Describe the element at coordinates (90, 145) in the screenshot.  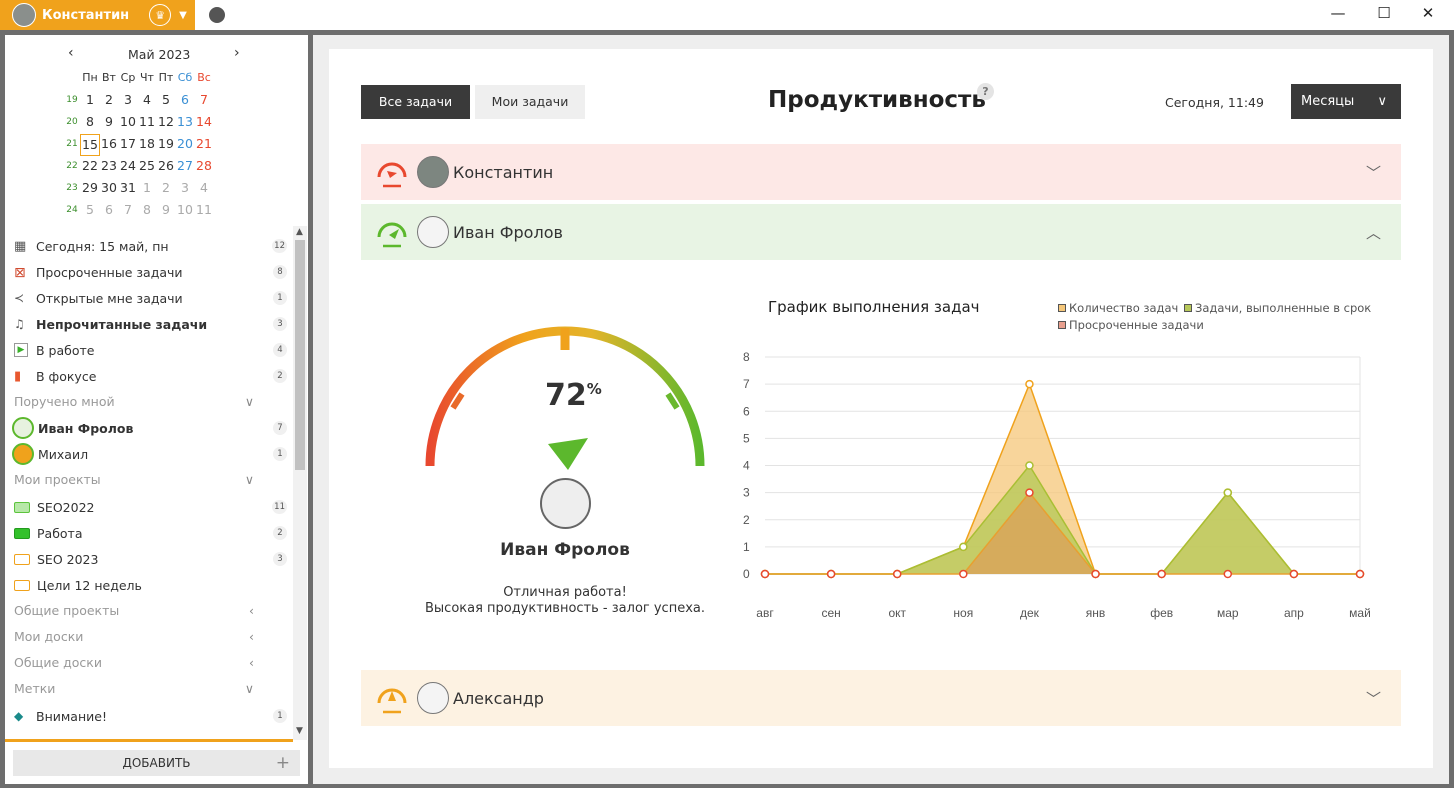
I see `calendar-day: 15` at that location.